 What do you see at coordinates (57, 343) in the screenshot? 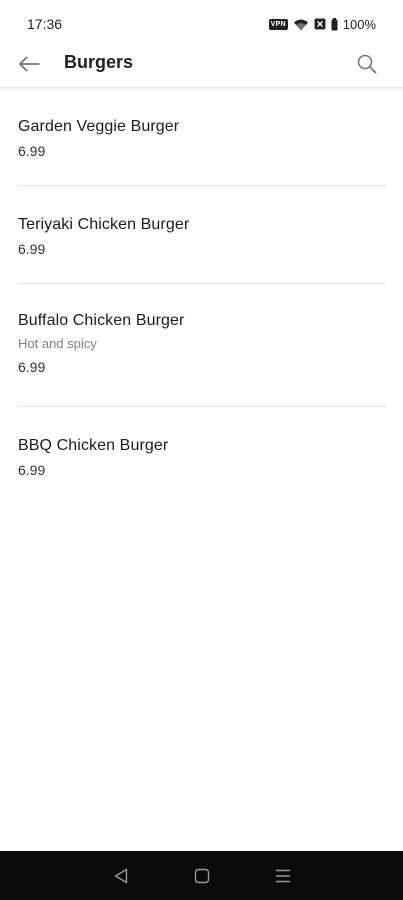
I see `item-description: Hot and spicy` at bounding box center [57, 343].